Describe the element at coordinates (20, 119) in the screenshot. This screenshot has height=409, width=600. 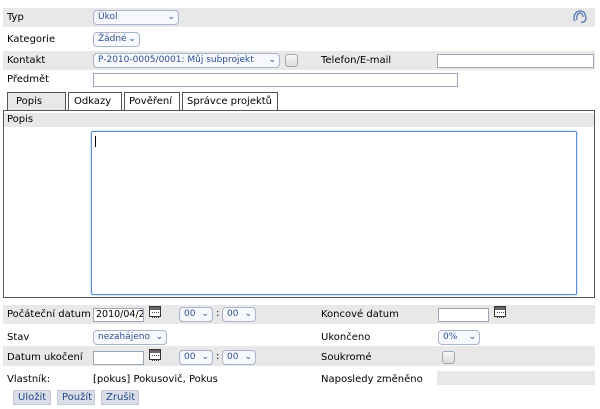
I see `popis-section-label: Popis` at that location.